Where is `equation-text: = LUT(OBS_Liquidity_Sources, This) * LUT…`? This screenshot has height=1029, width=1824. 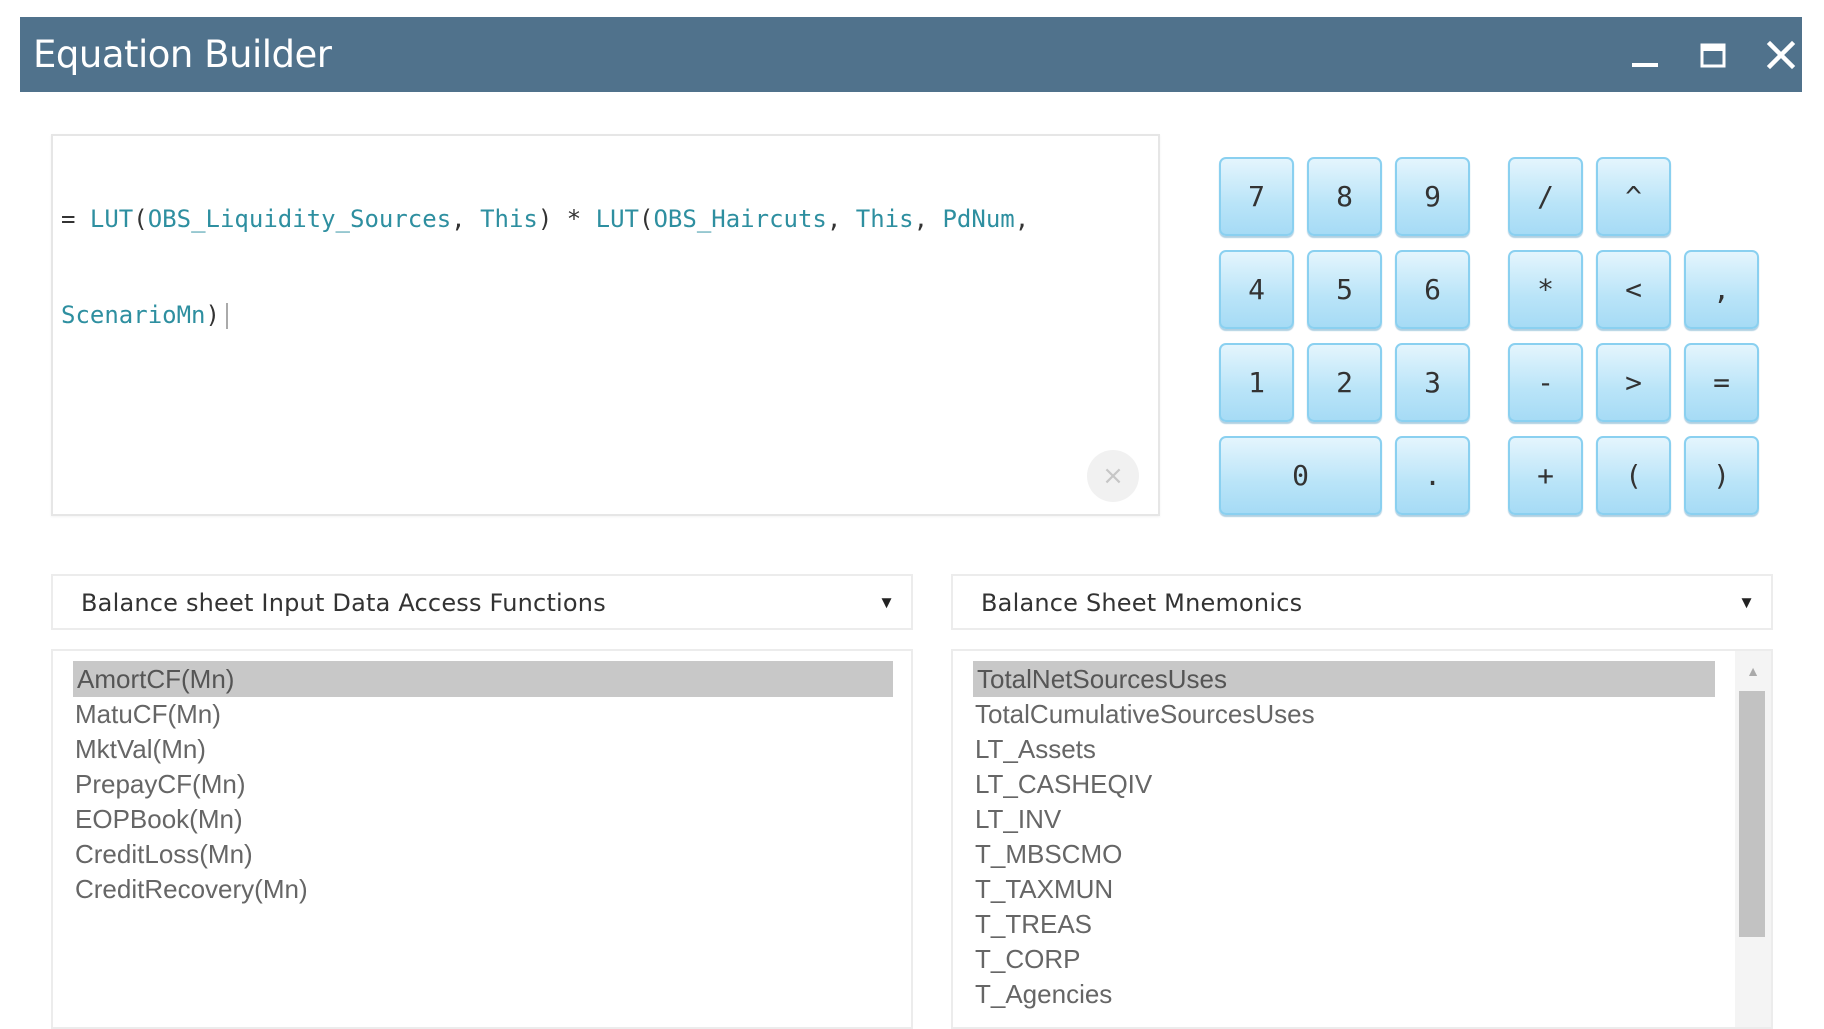
equation-text: = LUT(OBS_Liquidity_Sources, This) * LUT… is located at coordinates (591, 267).